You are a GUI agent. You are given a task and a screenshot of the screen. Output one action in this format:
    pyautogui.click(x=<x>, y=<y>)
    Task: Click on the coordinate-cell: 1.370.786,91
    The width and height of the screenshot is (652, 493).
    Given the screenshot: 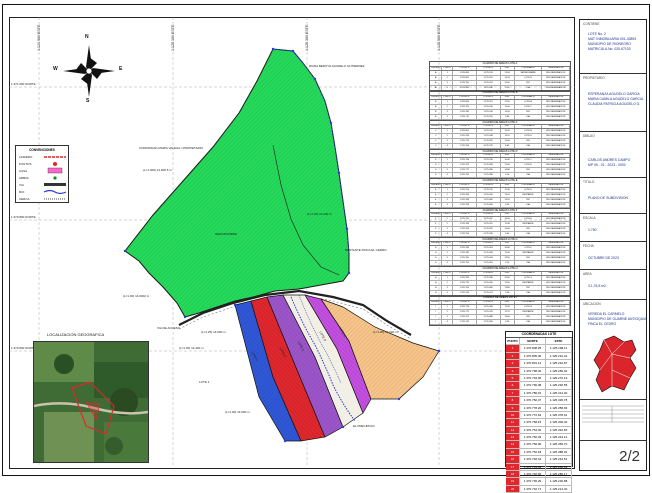 What is the action you would take?
    pyautogui.click(x=533, y=393)
    